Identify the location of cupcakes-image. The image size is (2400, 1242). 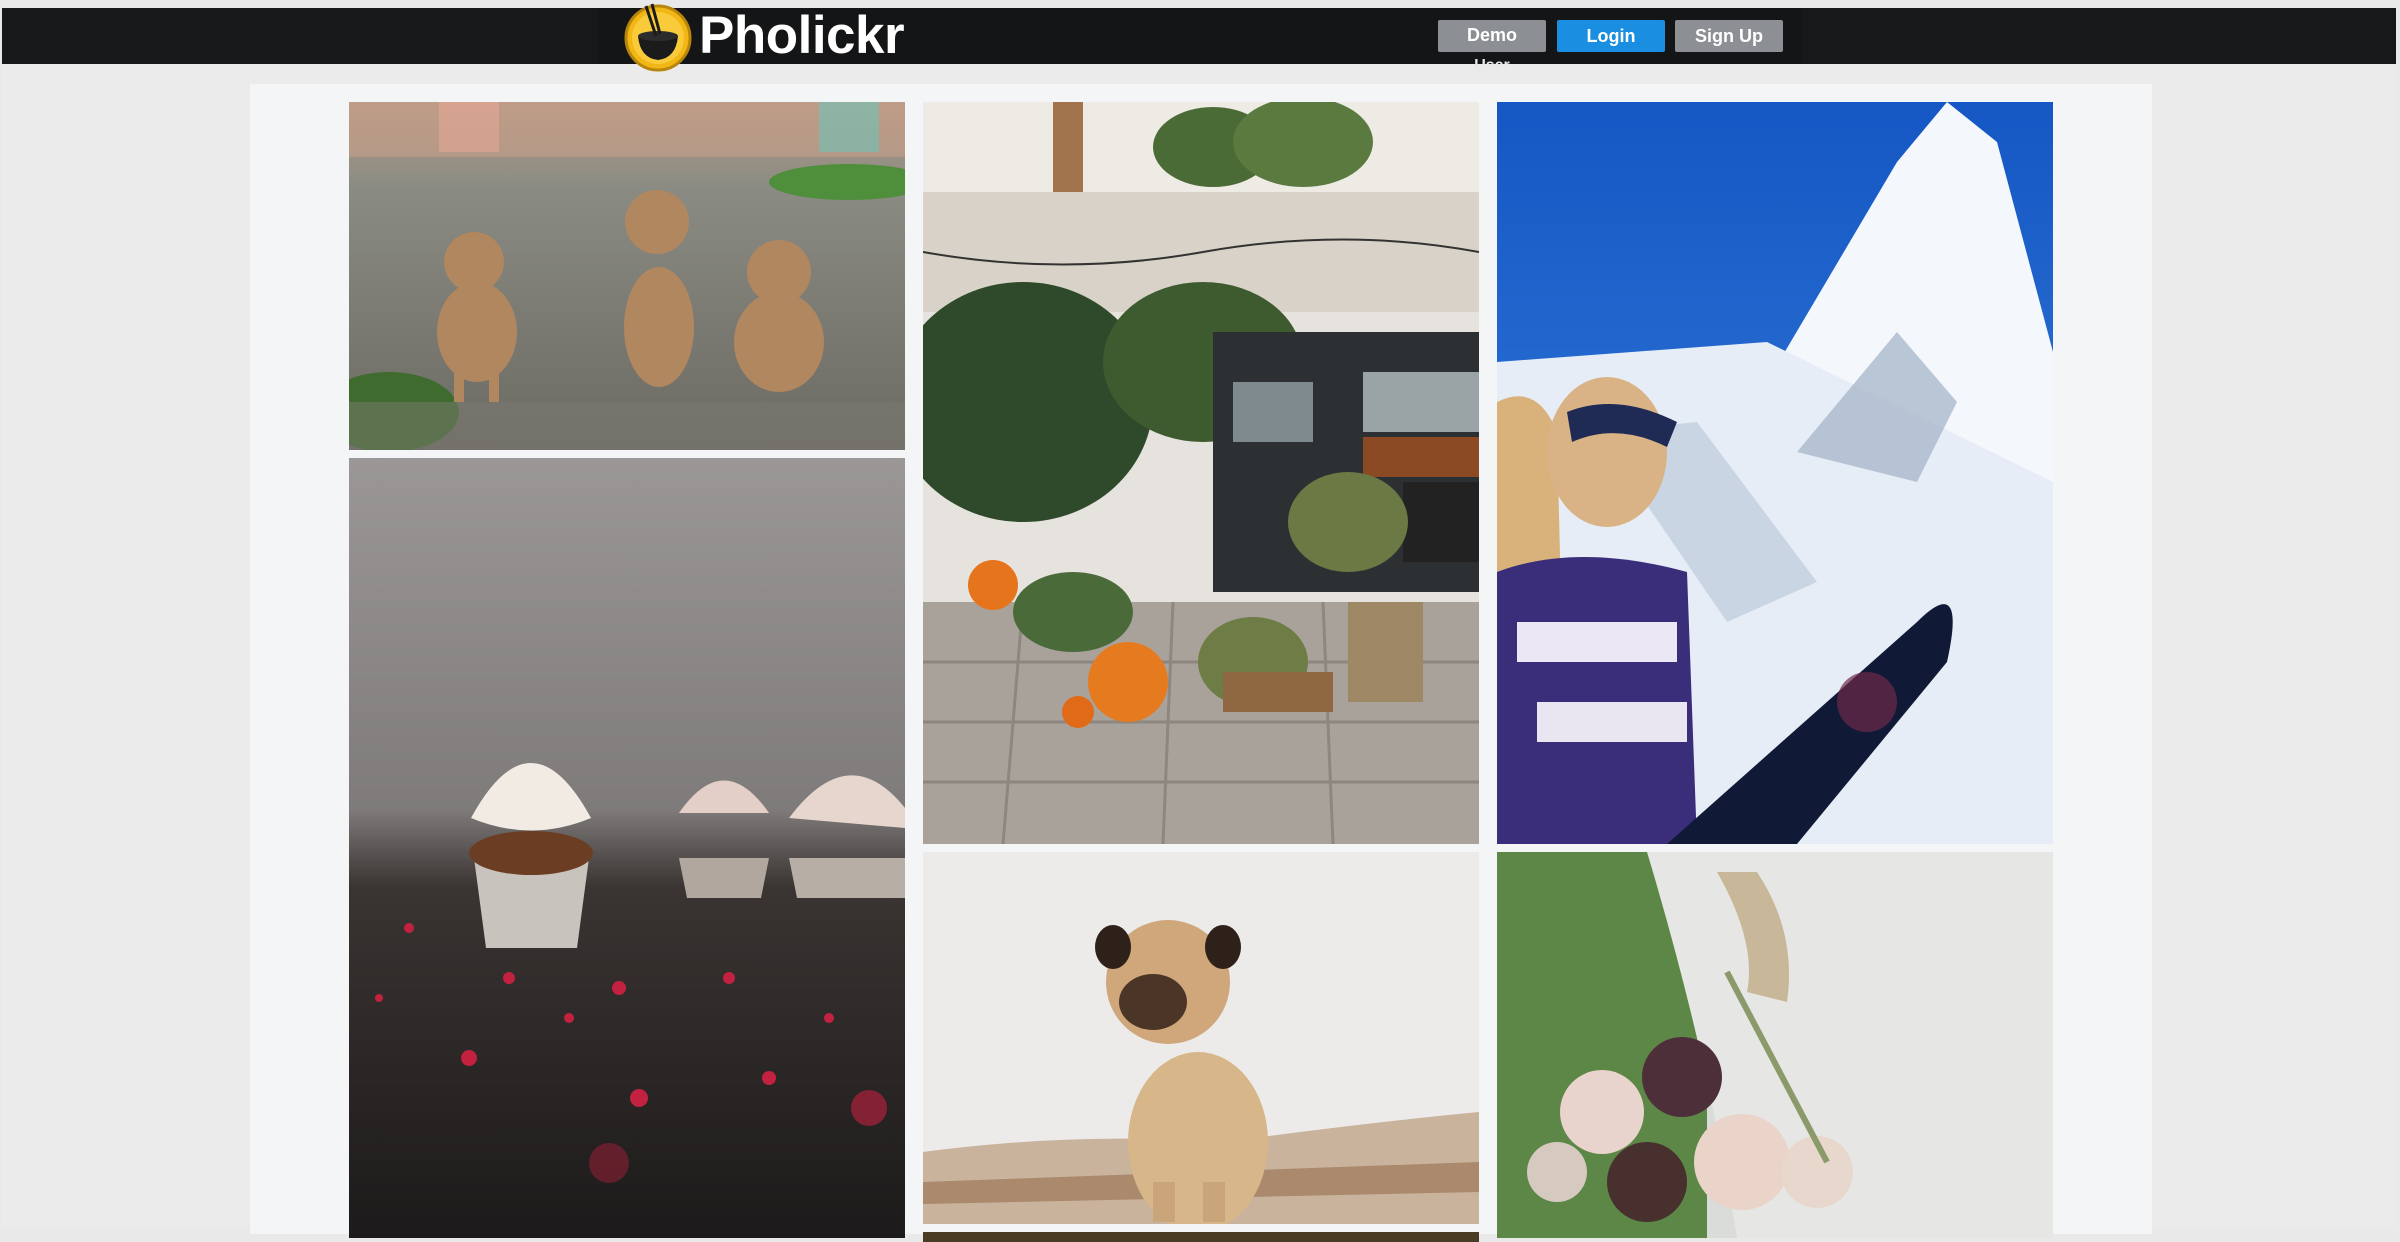
(627, 848).